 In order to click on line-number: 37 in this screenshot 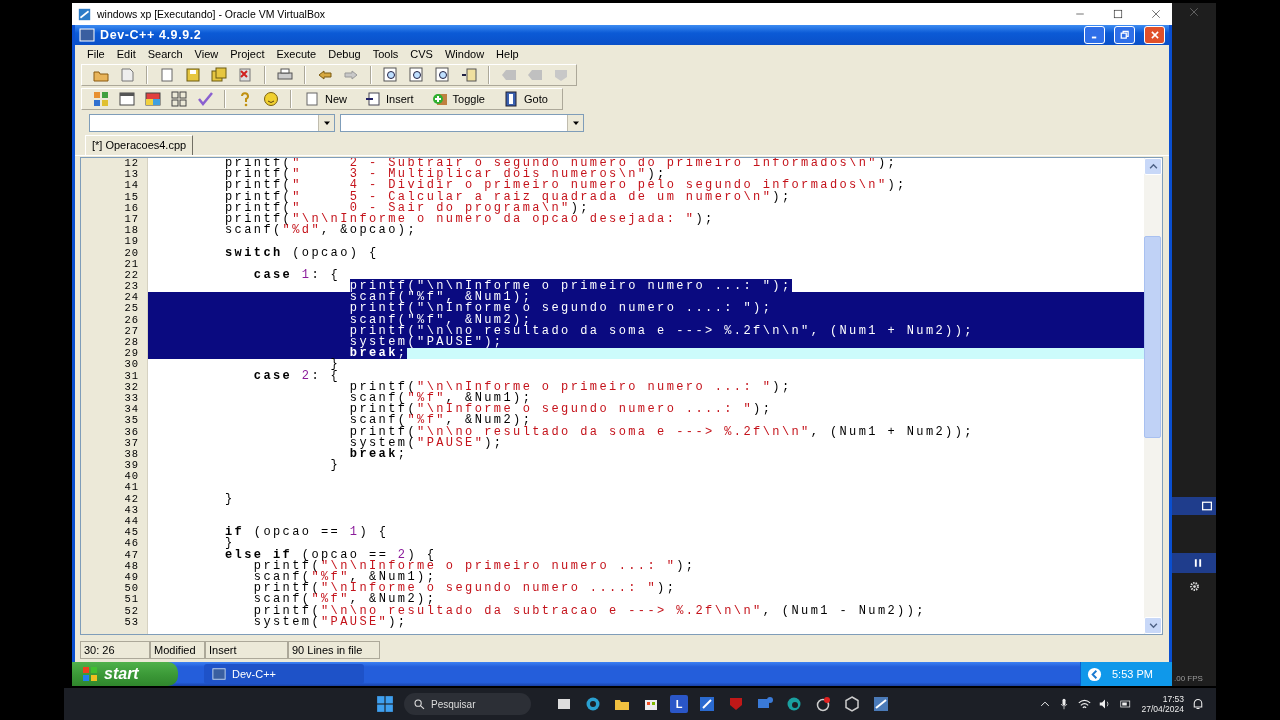, I will do `click(131, 443)`.